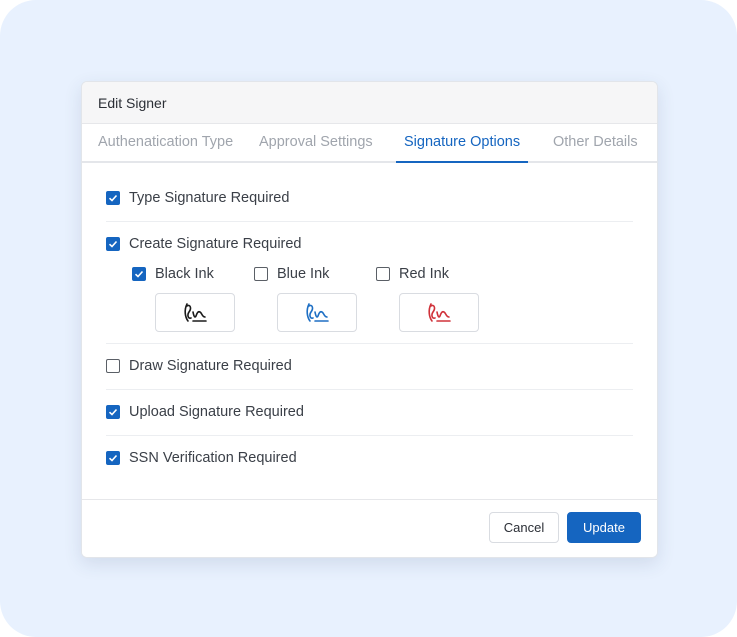 Image resolution: width=737 pixels, height=637 pixels. Describe the element at coordinates (424, 274) in the screenshot. I see `red-ink-label: Red Ink` at that location.